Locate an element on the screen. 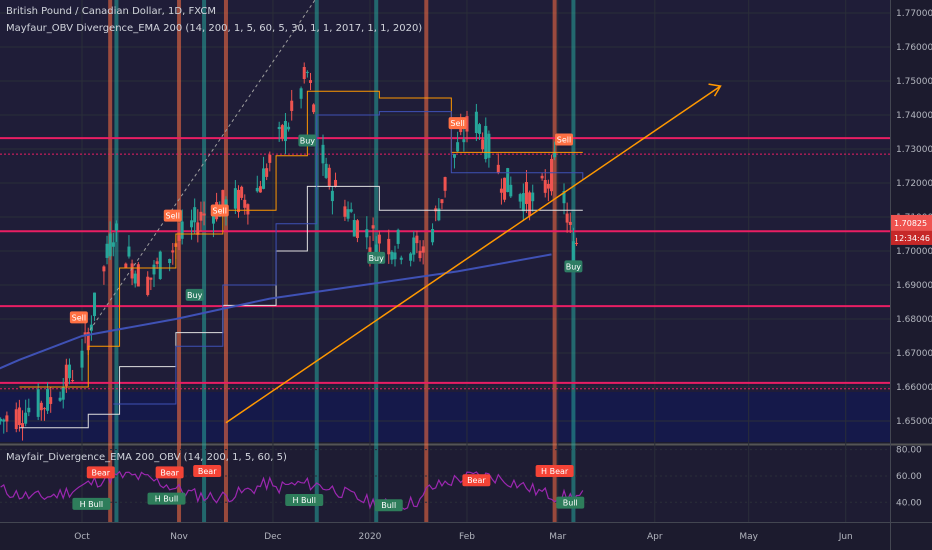  time-tick-label: 2020 is located at coordinates (370, 537).